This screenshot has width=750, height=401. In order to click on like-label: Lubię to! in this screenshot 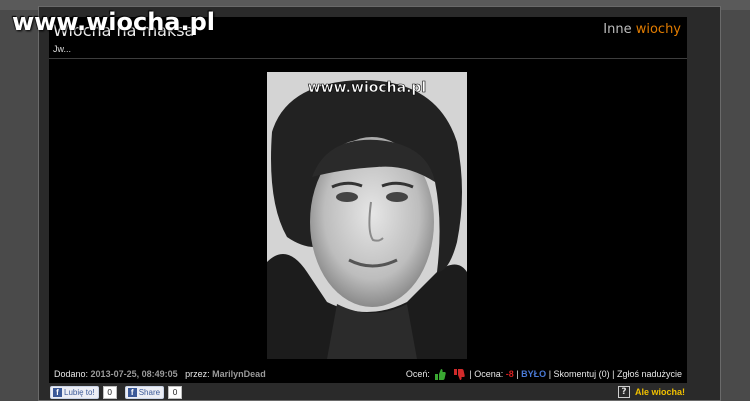, I will do `click(79, 392)`.